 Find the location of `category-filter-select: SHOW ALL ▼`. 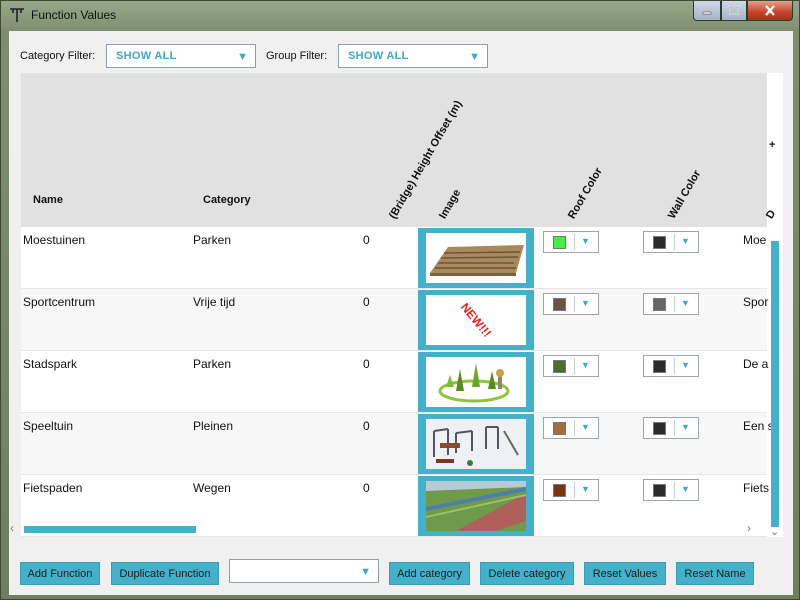

category-filter-select: SHOW ALL ▼ is located at coordinates (181, 56).